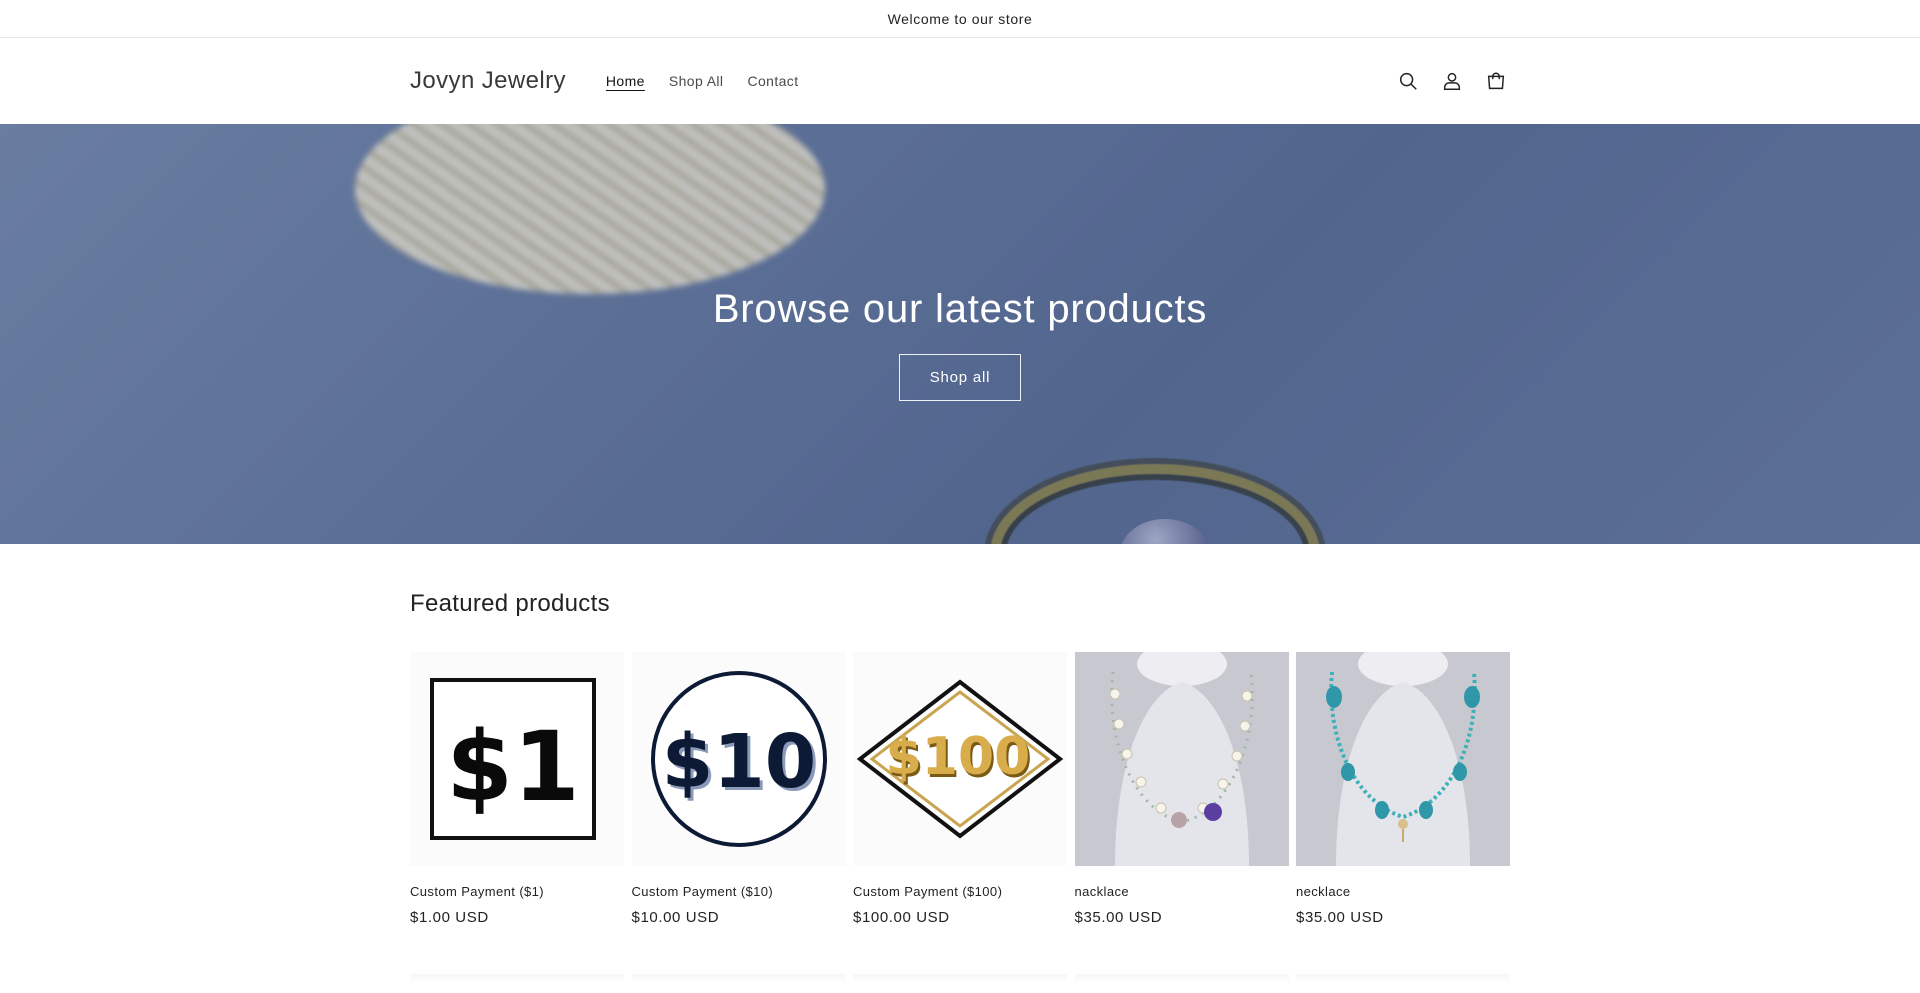 Image resolution: width=1920 pixels, height=993 pixels. Describe the element at coordinates (960, 81) in the screenshot. I see `site-header: Jovyn Jewelry Home Shop All Contact` at that location.